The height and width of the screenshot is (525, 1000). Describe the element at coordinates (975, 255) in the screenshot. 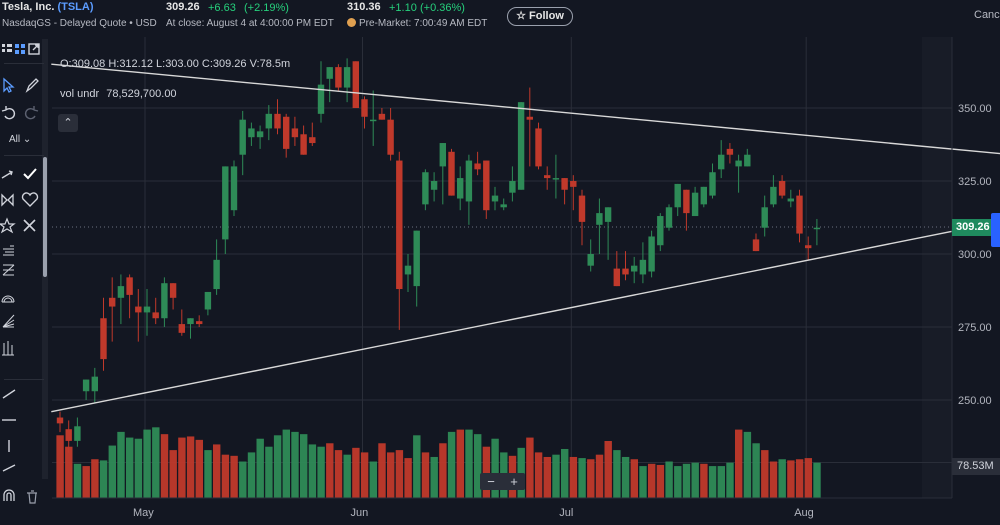

I see `y-tick-label: 300.00` at that location.